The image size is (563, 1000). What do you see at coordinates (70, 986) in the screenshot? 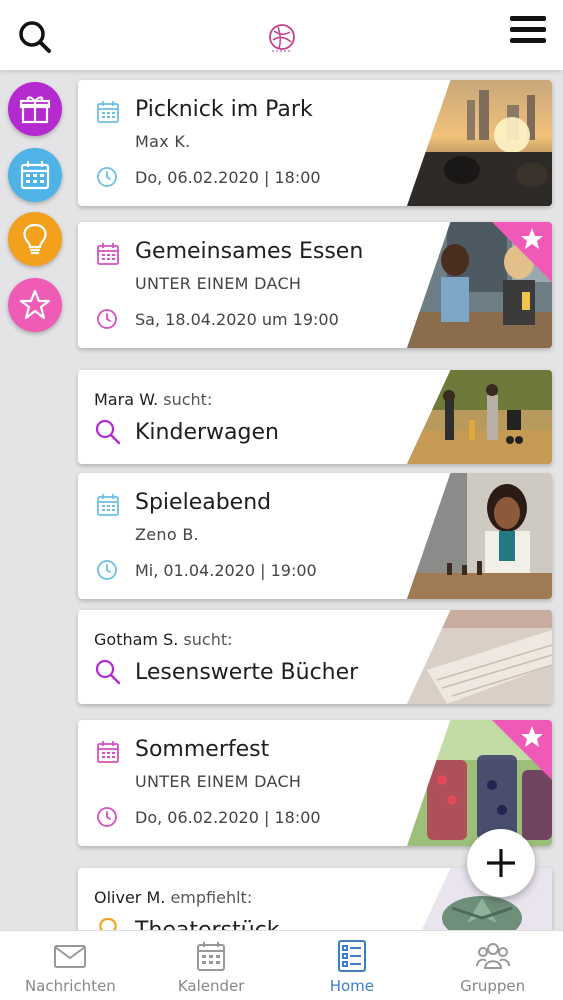
I see `nav-label: Nachrichten` at bounding box center [70, 986].